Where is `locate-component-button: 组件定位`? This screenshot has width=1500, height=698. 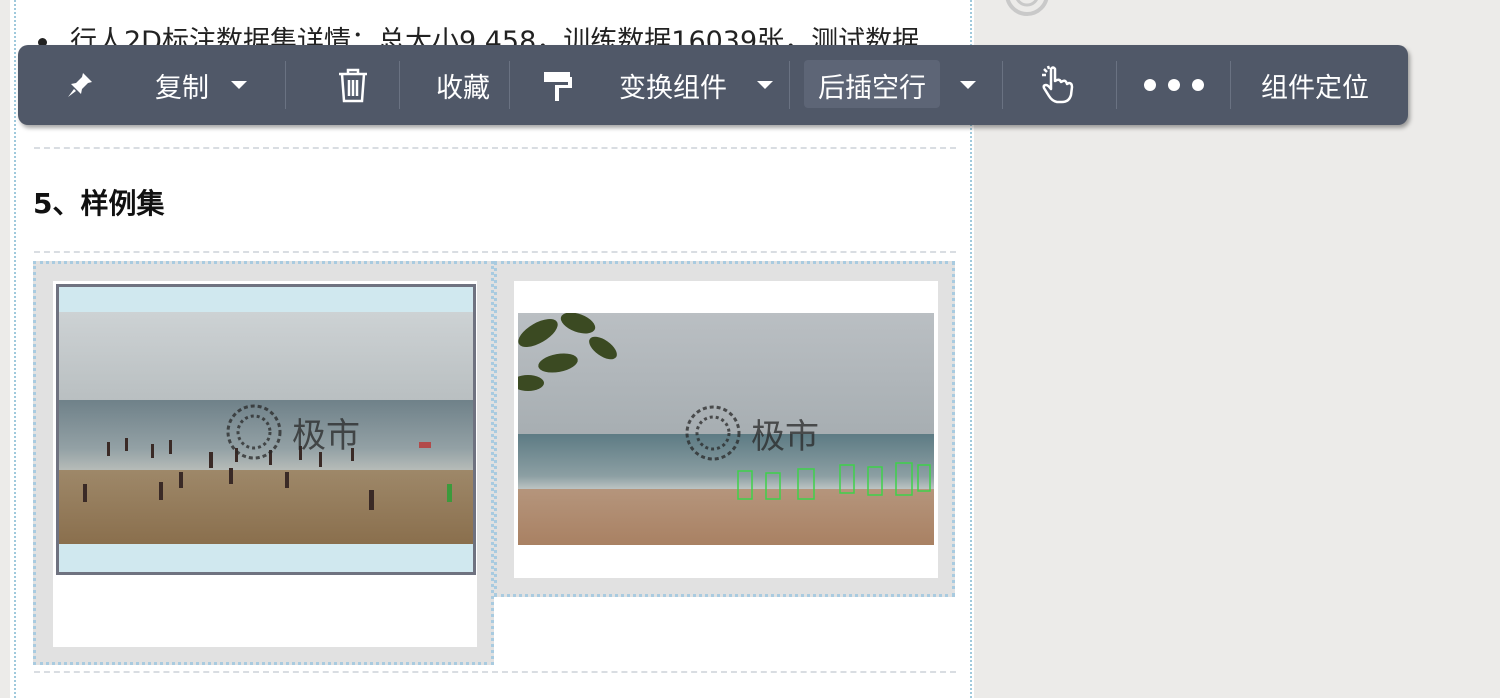 locate-component-button: 组件定位 is located at coordinates (1315, 85).